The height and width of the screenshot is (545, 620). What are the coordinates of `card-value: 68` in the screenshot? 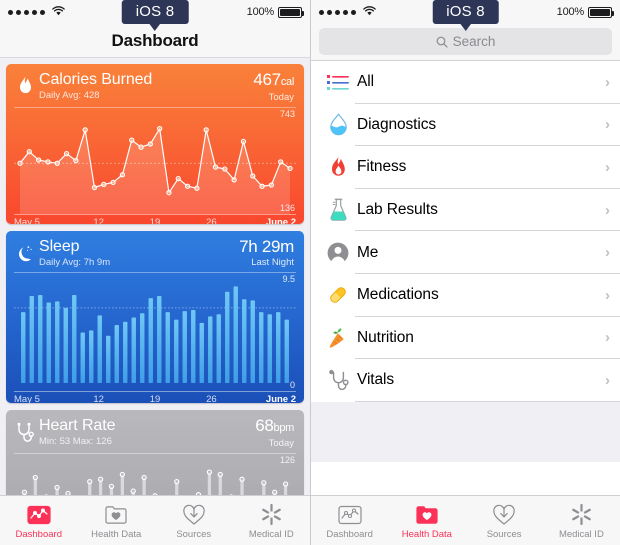 It's located at (264, 425).